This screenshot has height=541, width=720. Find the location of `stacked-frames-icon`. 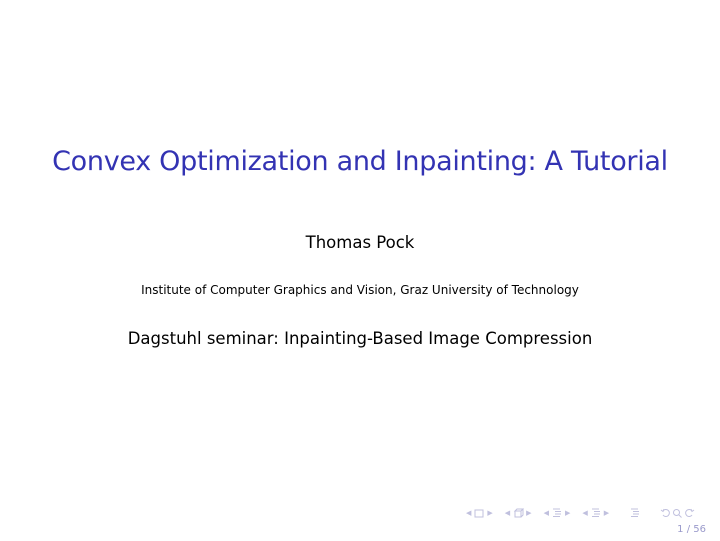

stacked-frames-icon is located at coordinates (518, 513).